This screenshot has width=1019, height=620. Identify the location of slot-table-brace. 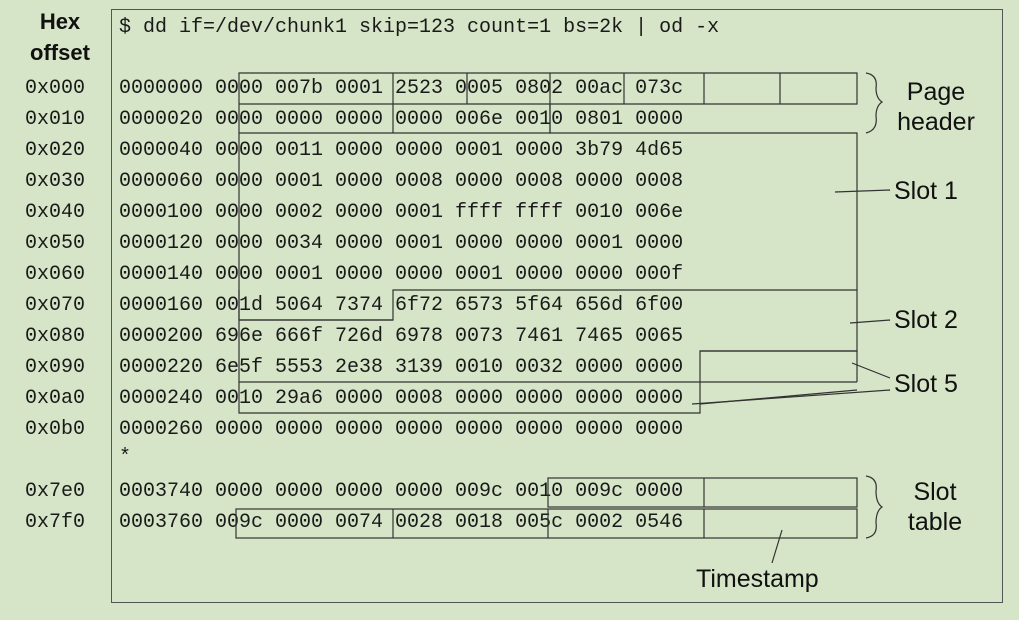
(874, 507).